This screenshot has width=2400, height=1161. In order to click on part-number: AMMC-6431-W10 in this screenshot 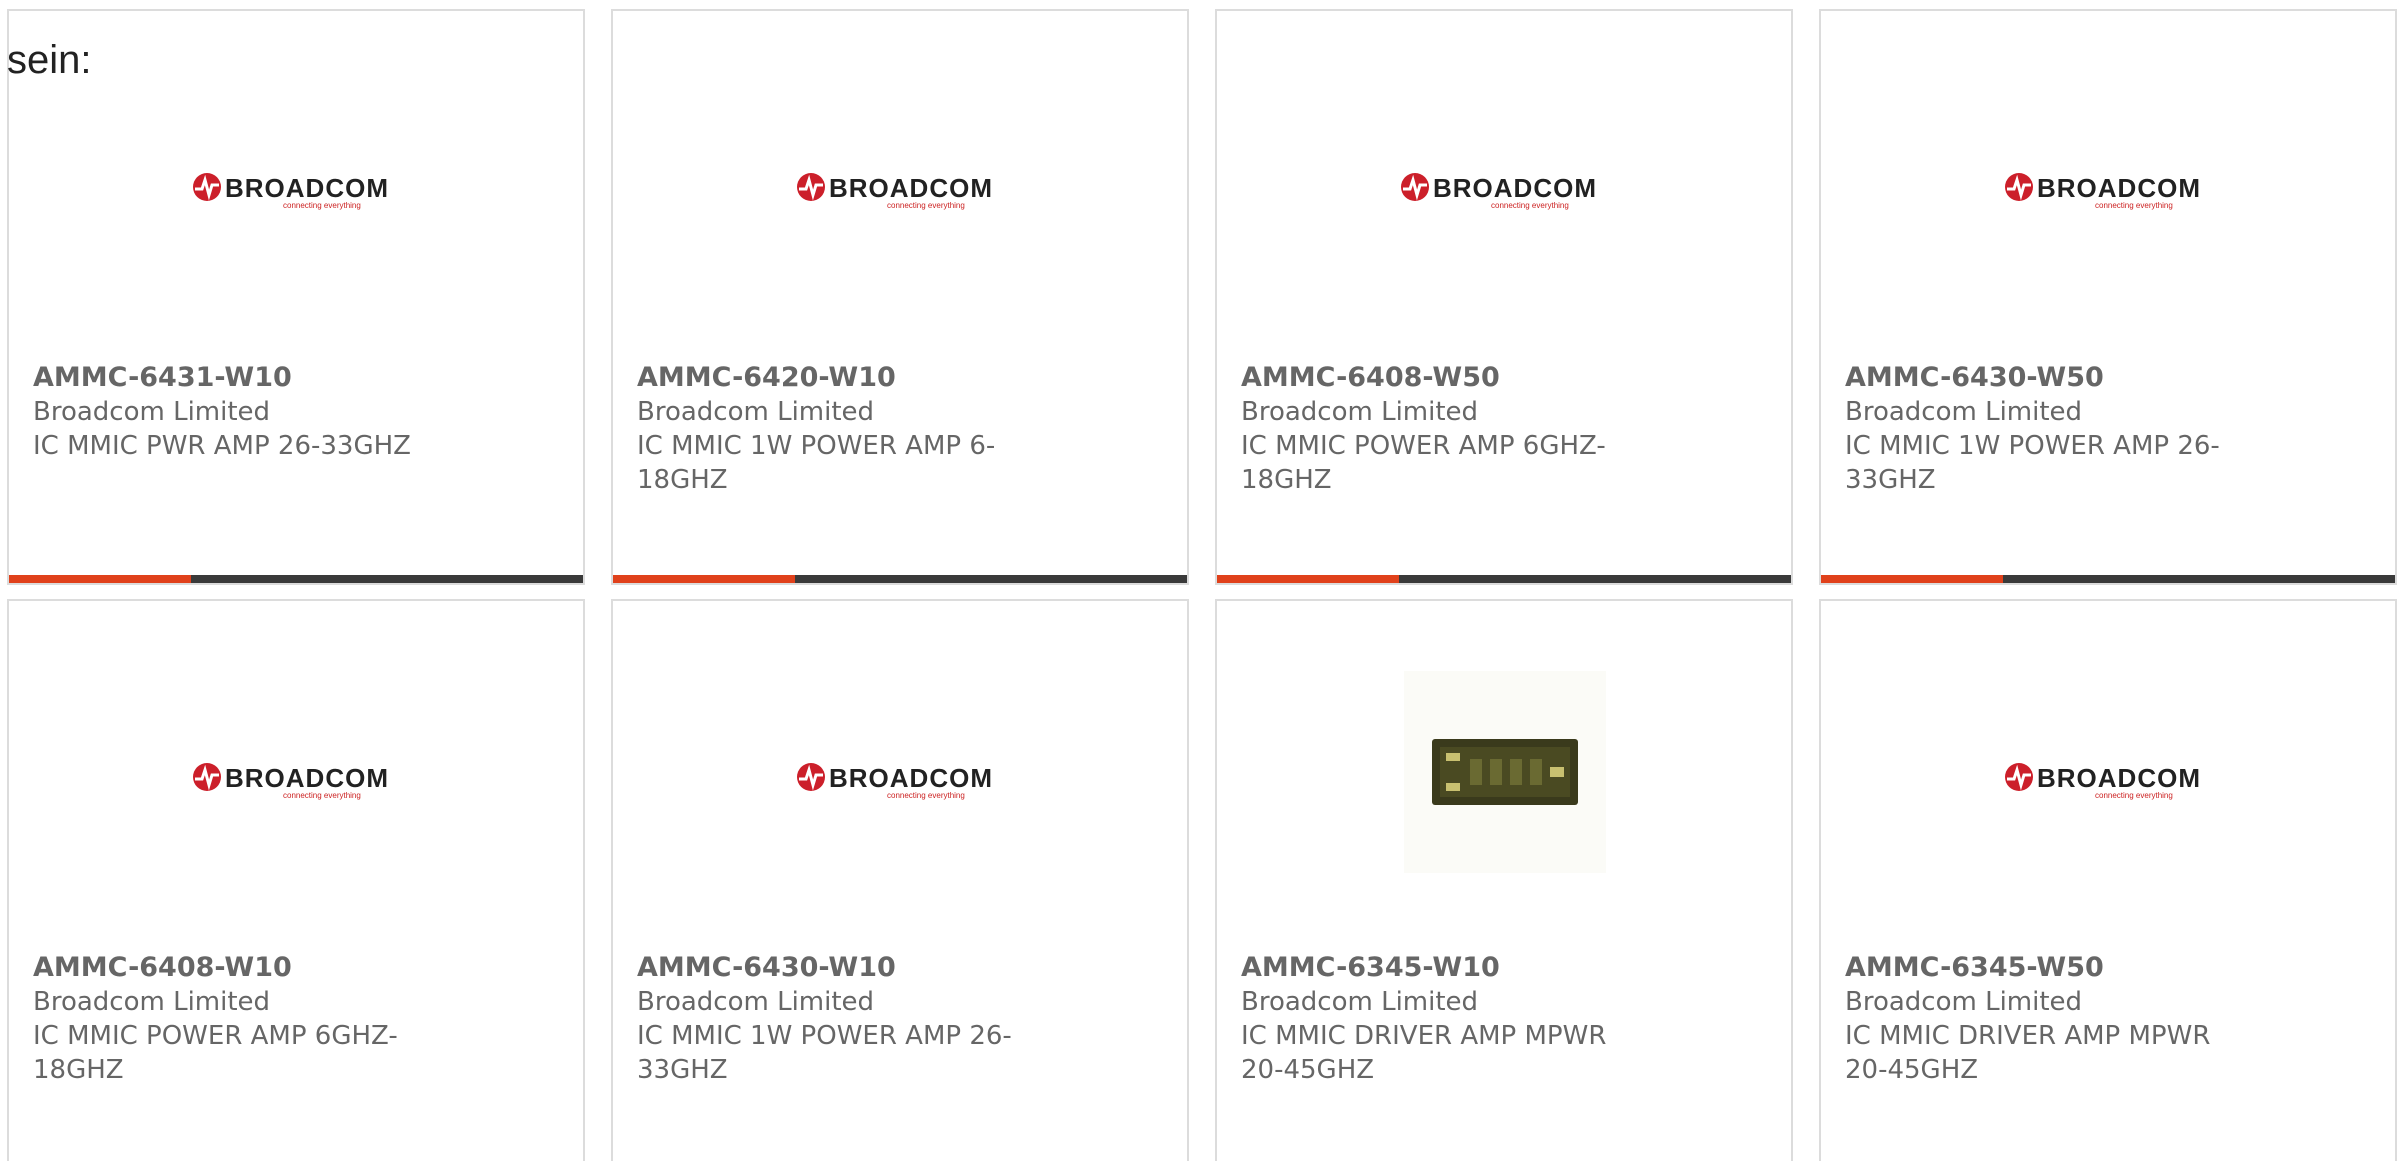, I will do `click(233, 378)`.